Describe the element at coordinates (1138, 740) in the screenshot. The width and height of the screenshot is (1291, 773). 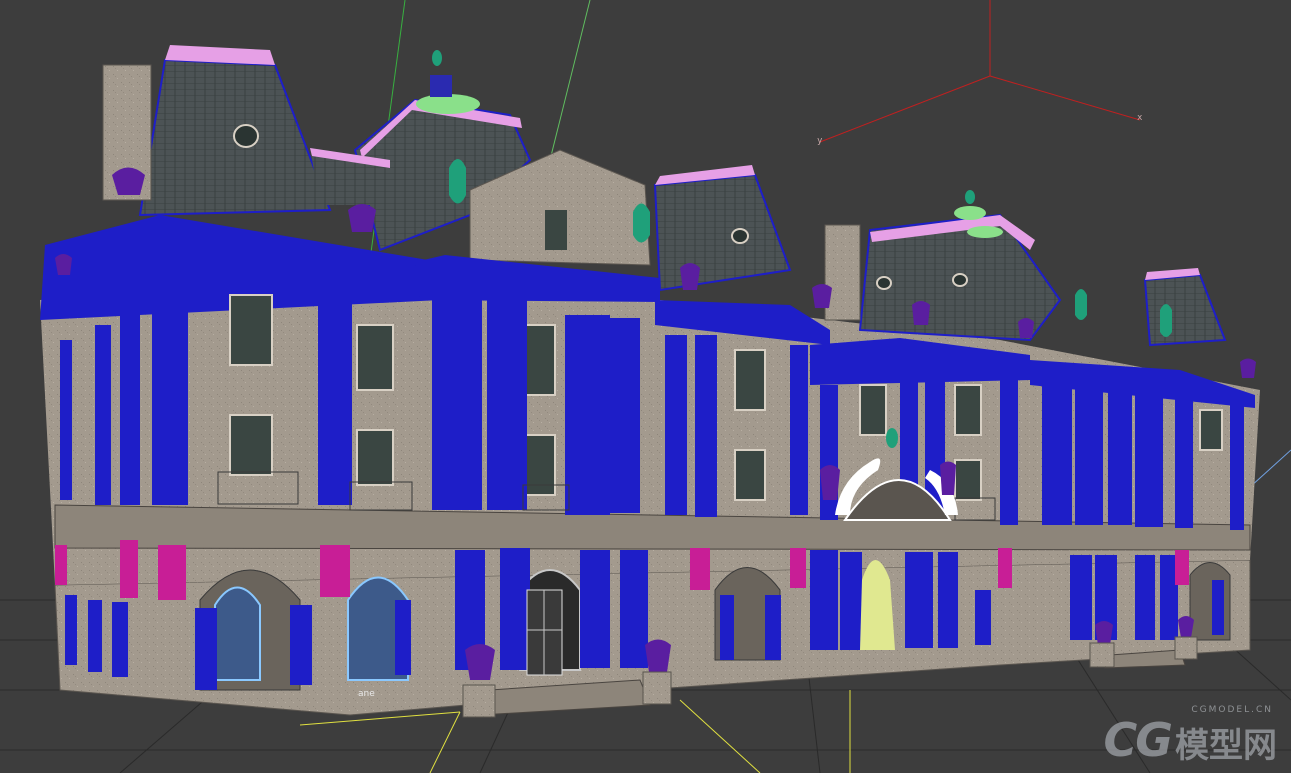
I see `watermark-logo: CG` at that location.